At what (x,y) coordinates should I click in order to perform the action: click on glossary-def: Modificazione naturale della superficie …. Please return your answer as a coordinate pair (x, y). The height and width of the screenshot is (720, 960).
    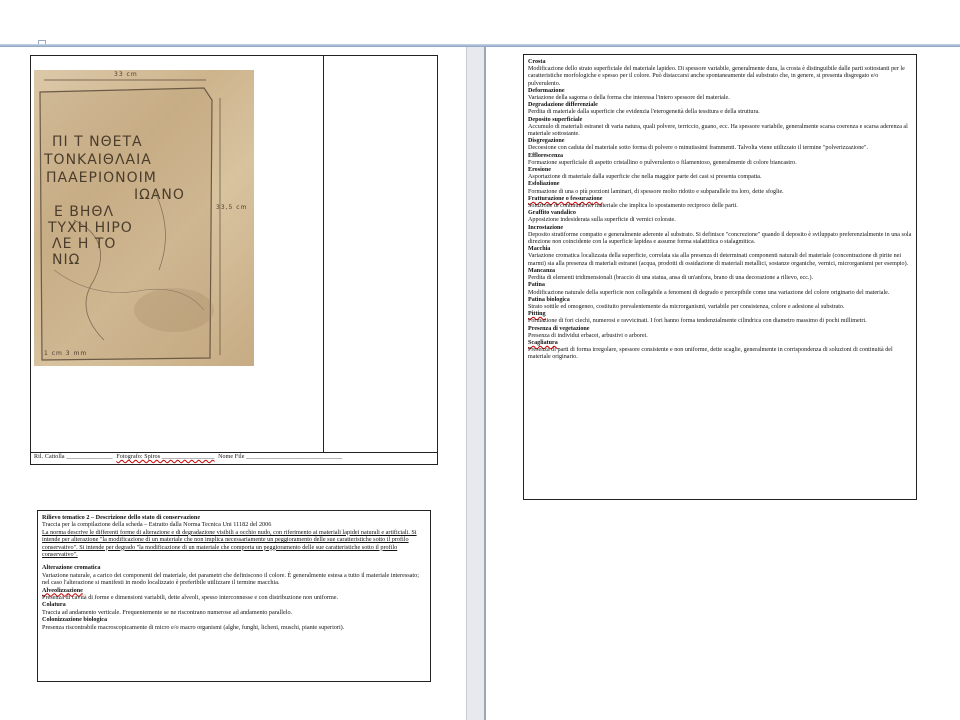
    Looking at the image, I should click on (709, 292).